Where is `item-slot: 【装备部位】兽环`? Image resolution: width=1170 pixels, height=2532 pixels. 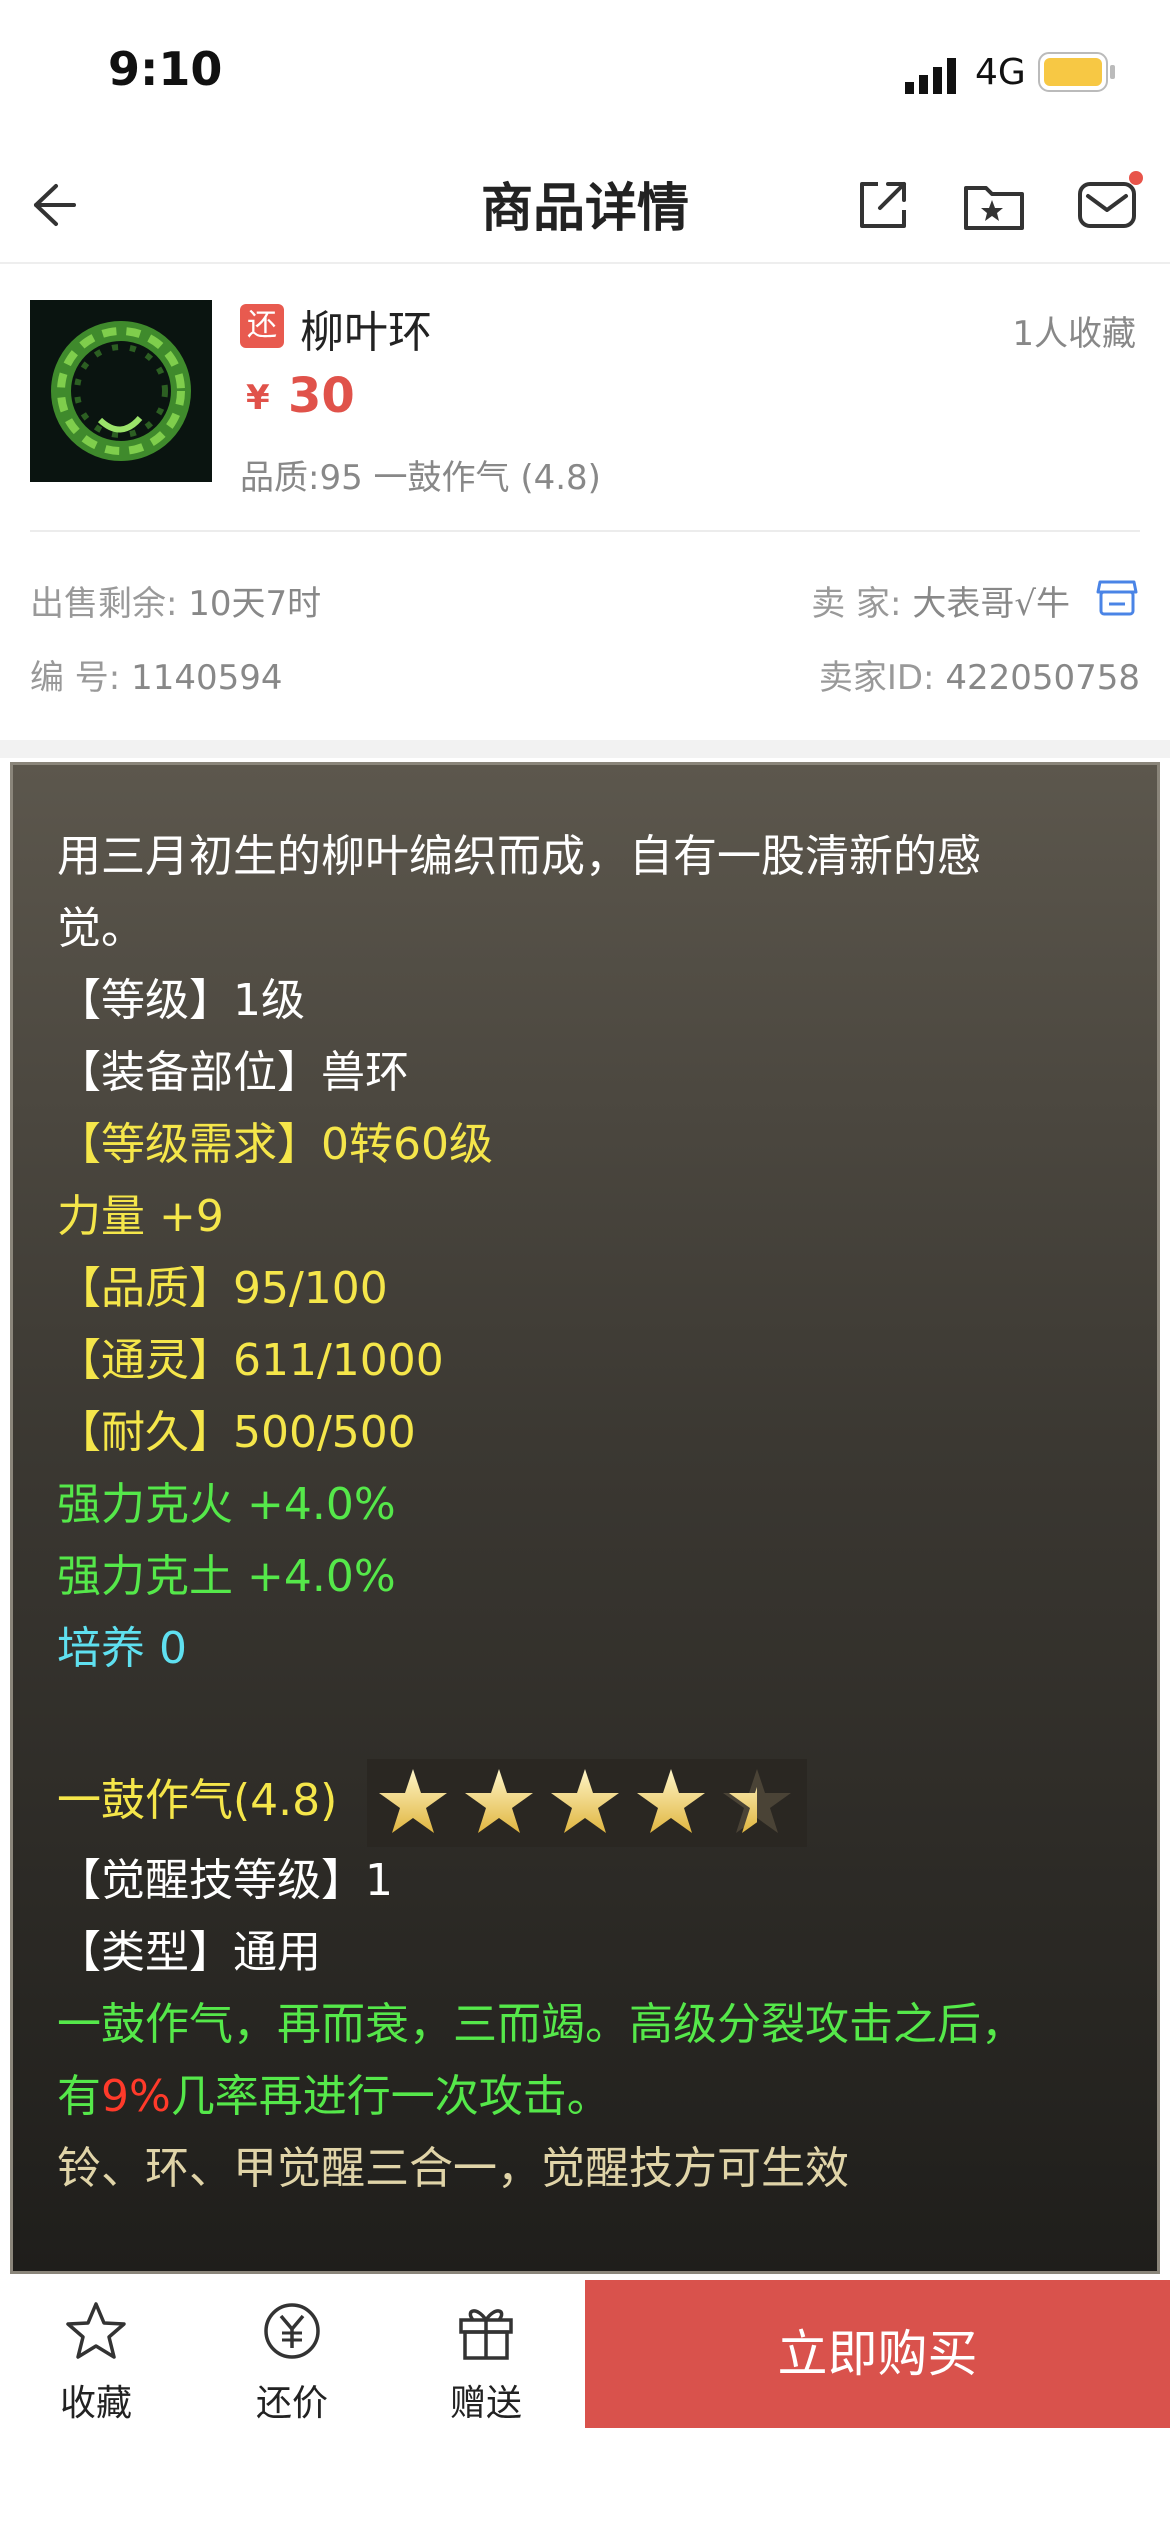
item-slot: 【装备部位】兽环 is located at coordinates (233, 1072).